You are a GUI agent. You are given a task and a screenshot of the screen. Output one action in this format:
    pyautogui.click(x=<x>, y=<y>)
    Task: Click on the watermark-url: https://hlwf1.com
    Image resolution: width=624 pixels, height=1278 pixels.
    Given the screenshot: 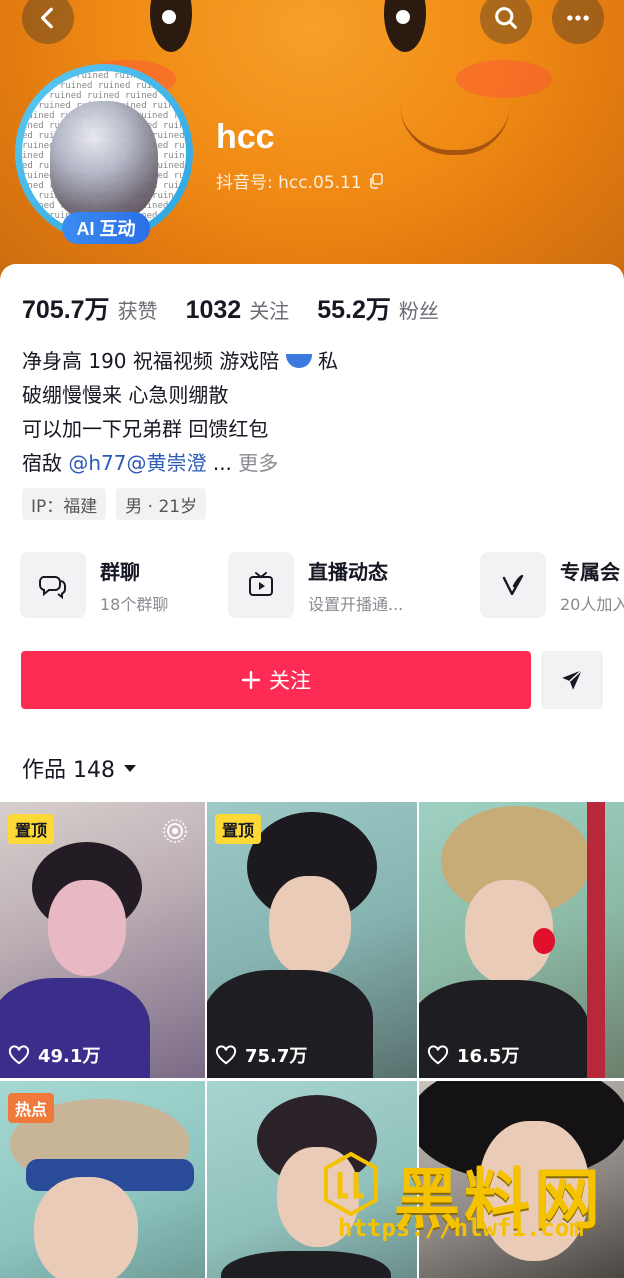 What is the action you would take?
    pyautogui.click(x=461, y=1228)
    